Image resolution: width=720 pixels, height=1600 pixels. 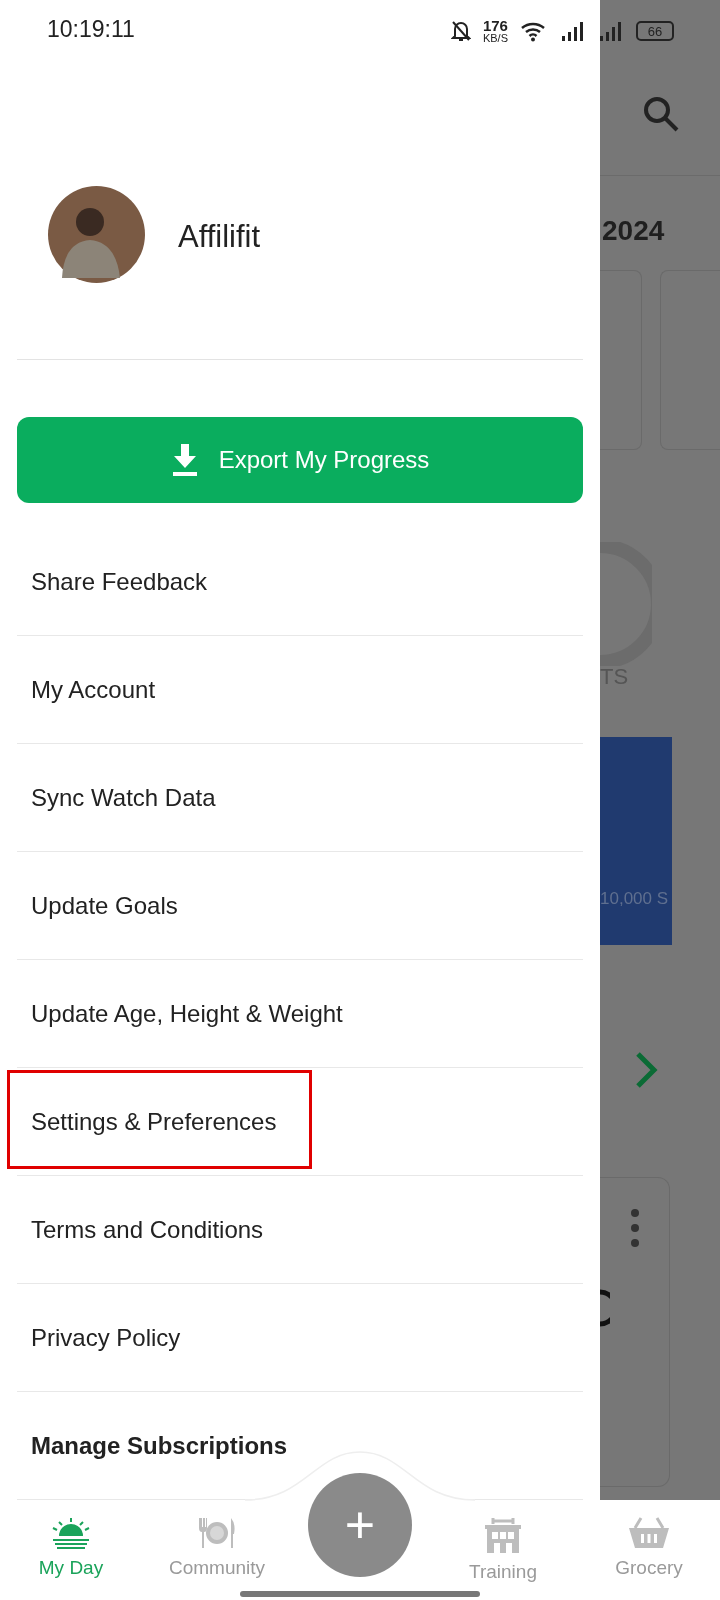 What do you see at coordinates (106, 1337) in the screenshot?
I see `menu-item: Privacy Policy` at bounding box center [106, 1337].